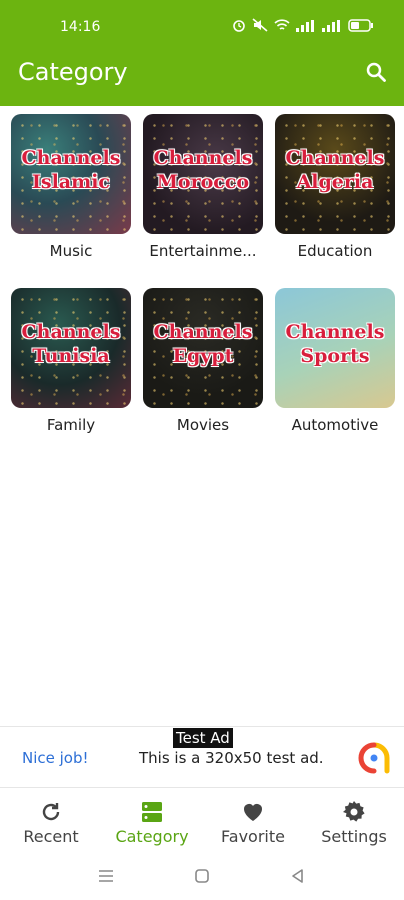 The image size is (404, 900). I want to click on thumb-text: Morocco, so click(203, 182).